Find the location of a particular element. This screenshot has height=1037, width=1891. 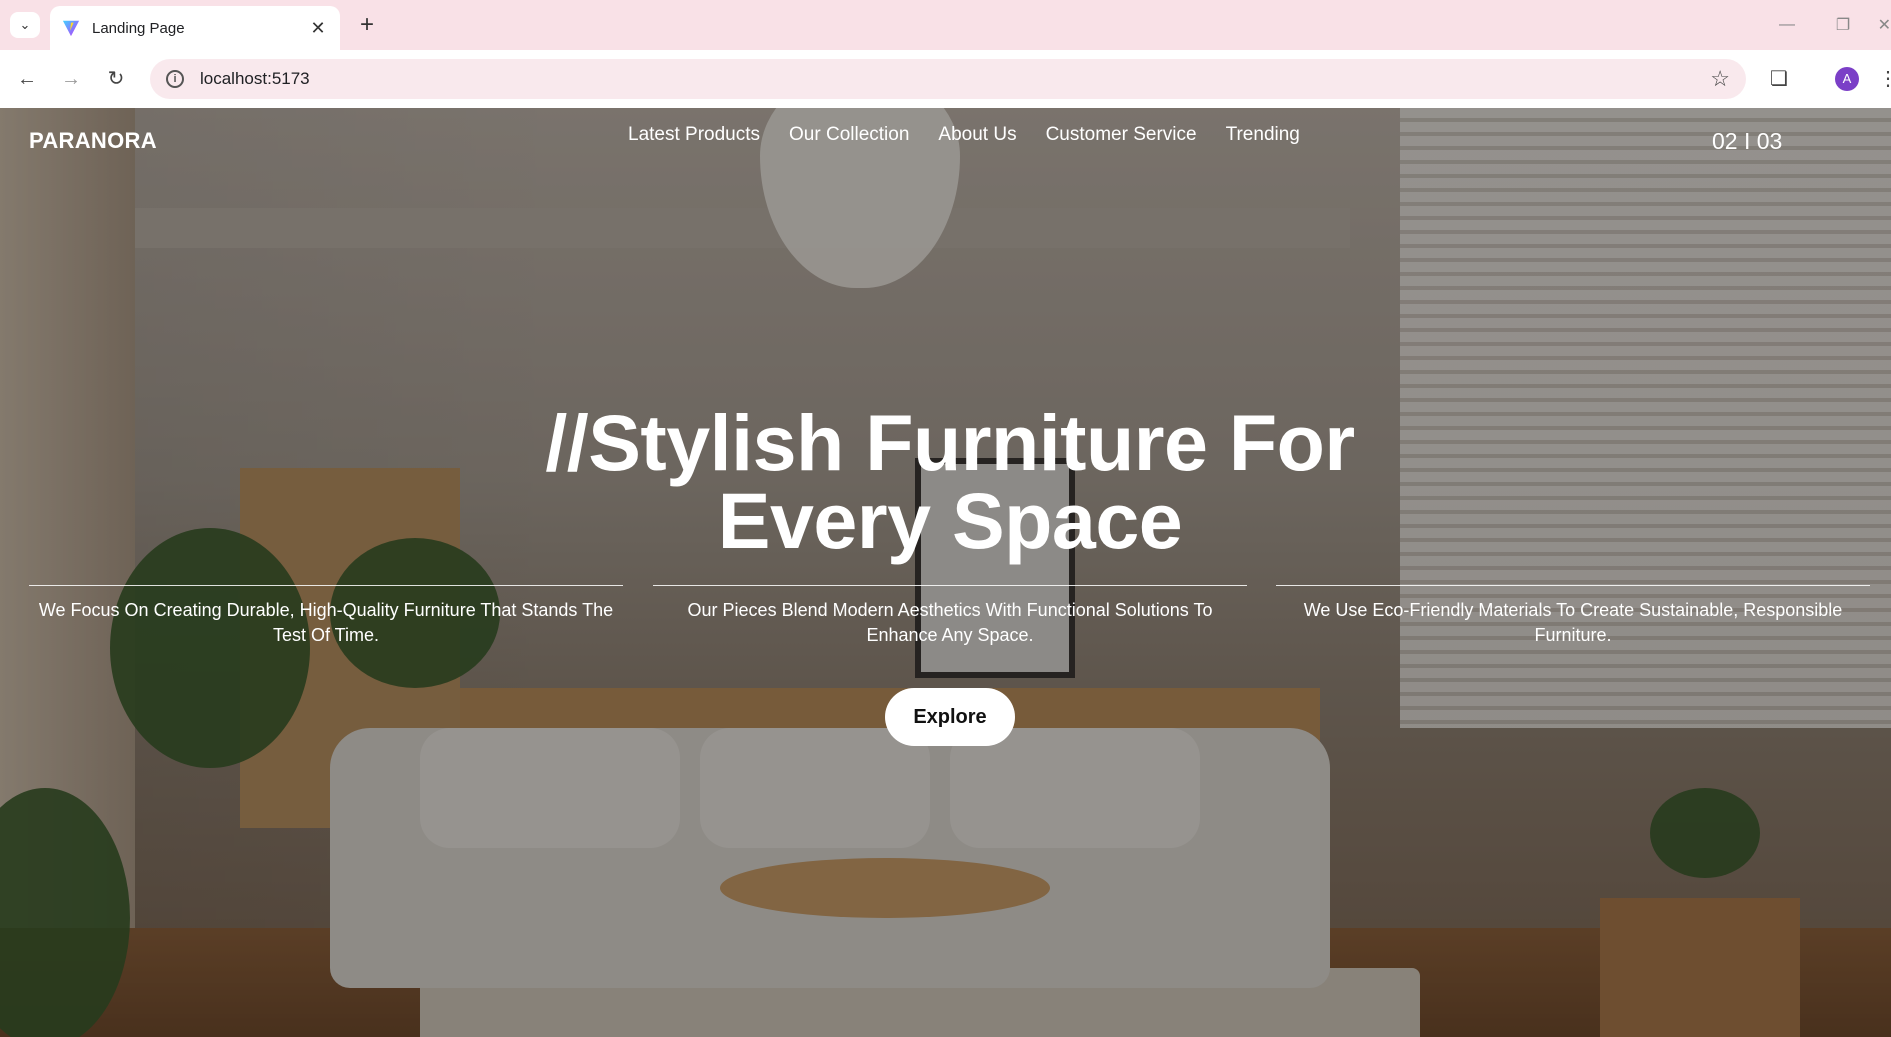

hero-headline: //Stylish Furniture For Every Space is located at coordinates (950, 481).